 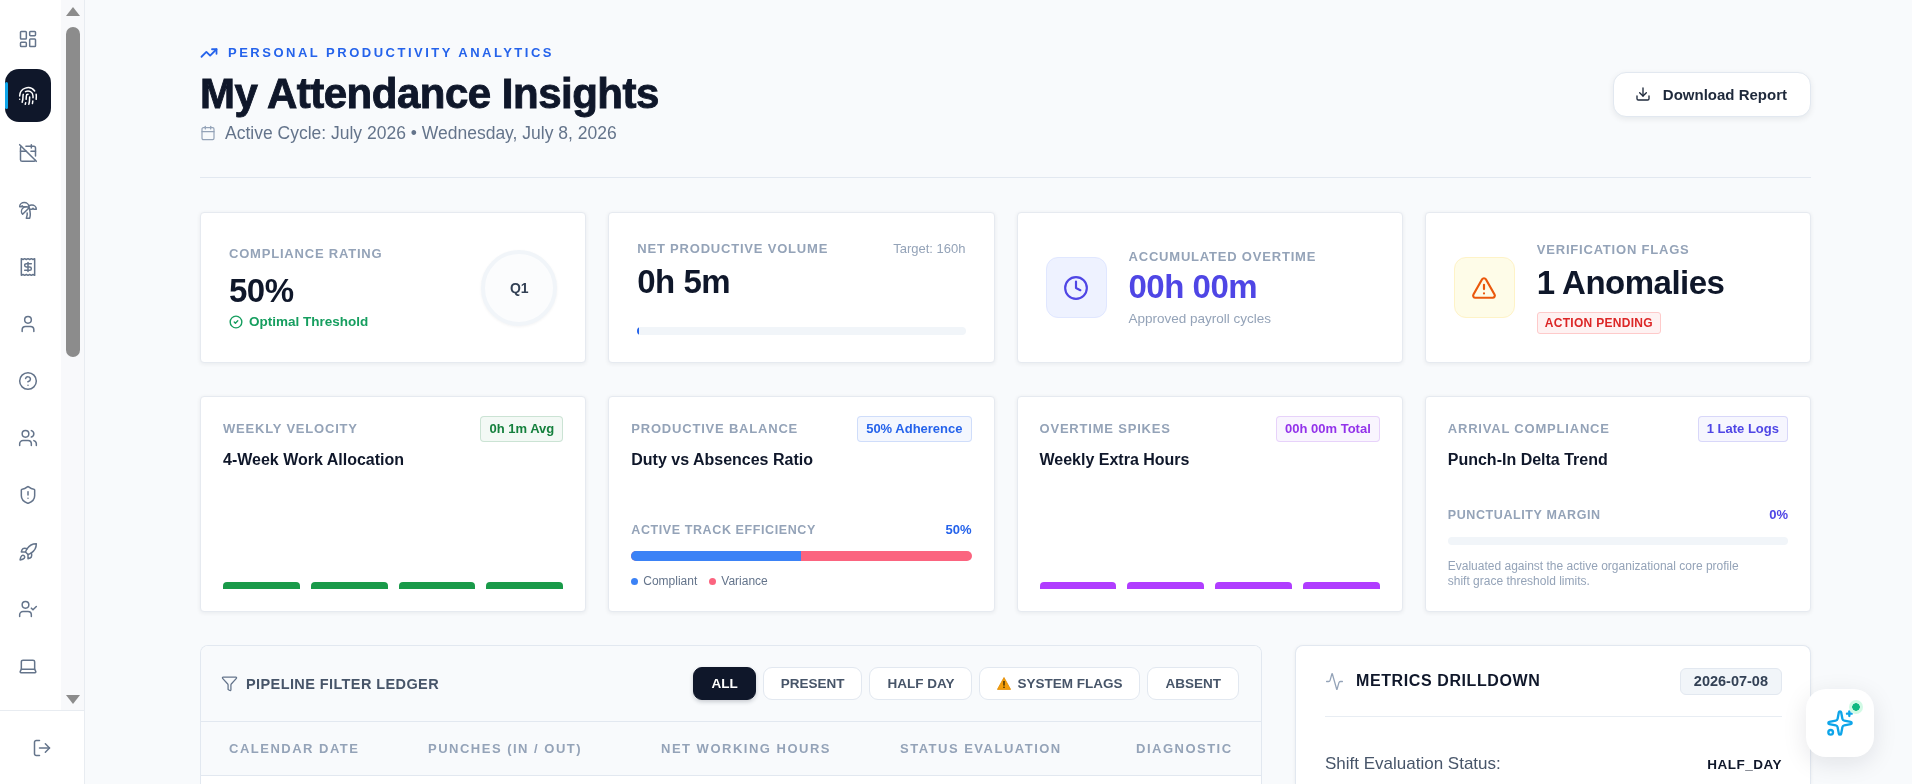 What do you see at coordinates (1778, 515) in the screenshot?
I see `meter-reading: 0%` at bounding box center [1778, 515].